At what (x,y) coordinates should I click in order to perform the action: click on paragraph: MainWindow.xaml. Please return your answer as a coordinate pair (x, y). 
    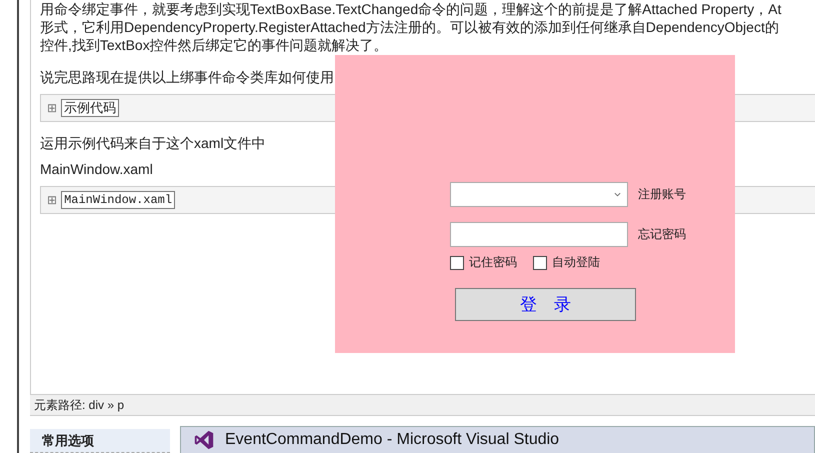
    Looking at the image, I should click on (97, 169).